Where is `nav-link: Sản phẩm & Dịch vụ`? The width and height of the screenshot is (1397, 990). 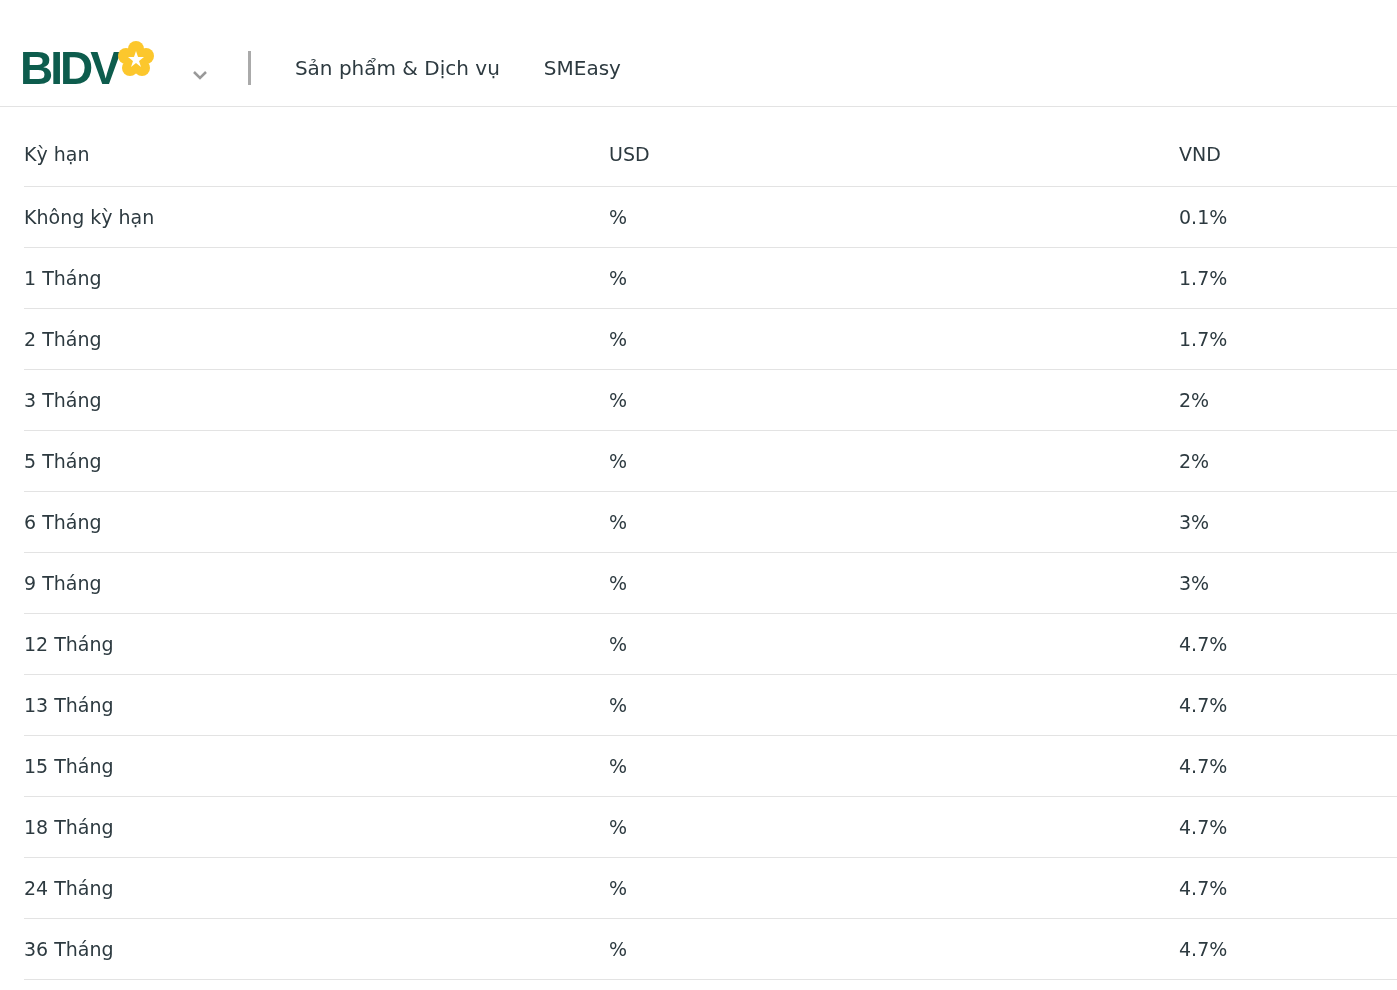 nav-link: Sản phẩm & Dịch vụ is located at coordinates (397, 68).